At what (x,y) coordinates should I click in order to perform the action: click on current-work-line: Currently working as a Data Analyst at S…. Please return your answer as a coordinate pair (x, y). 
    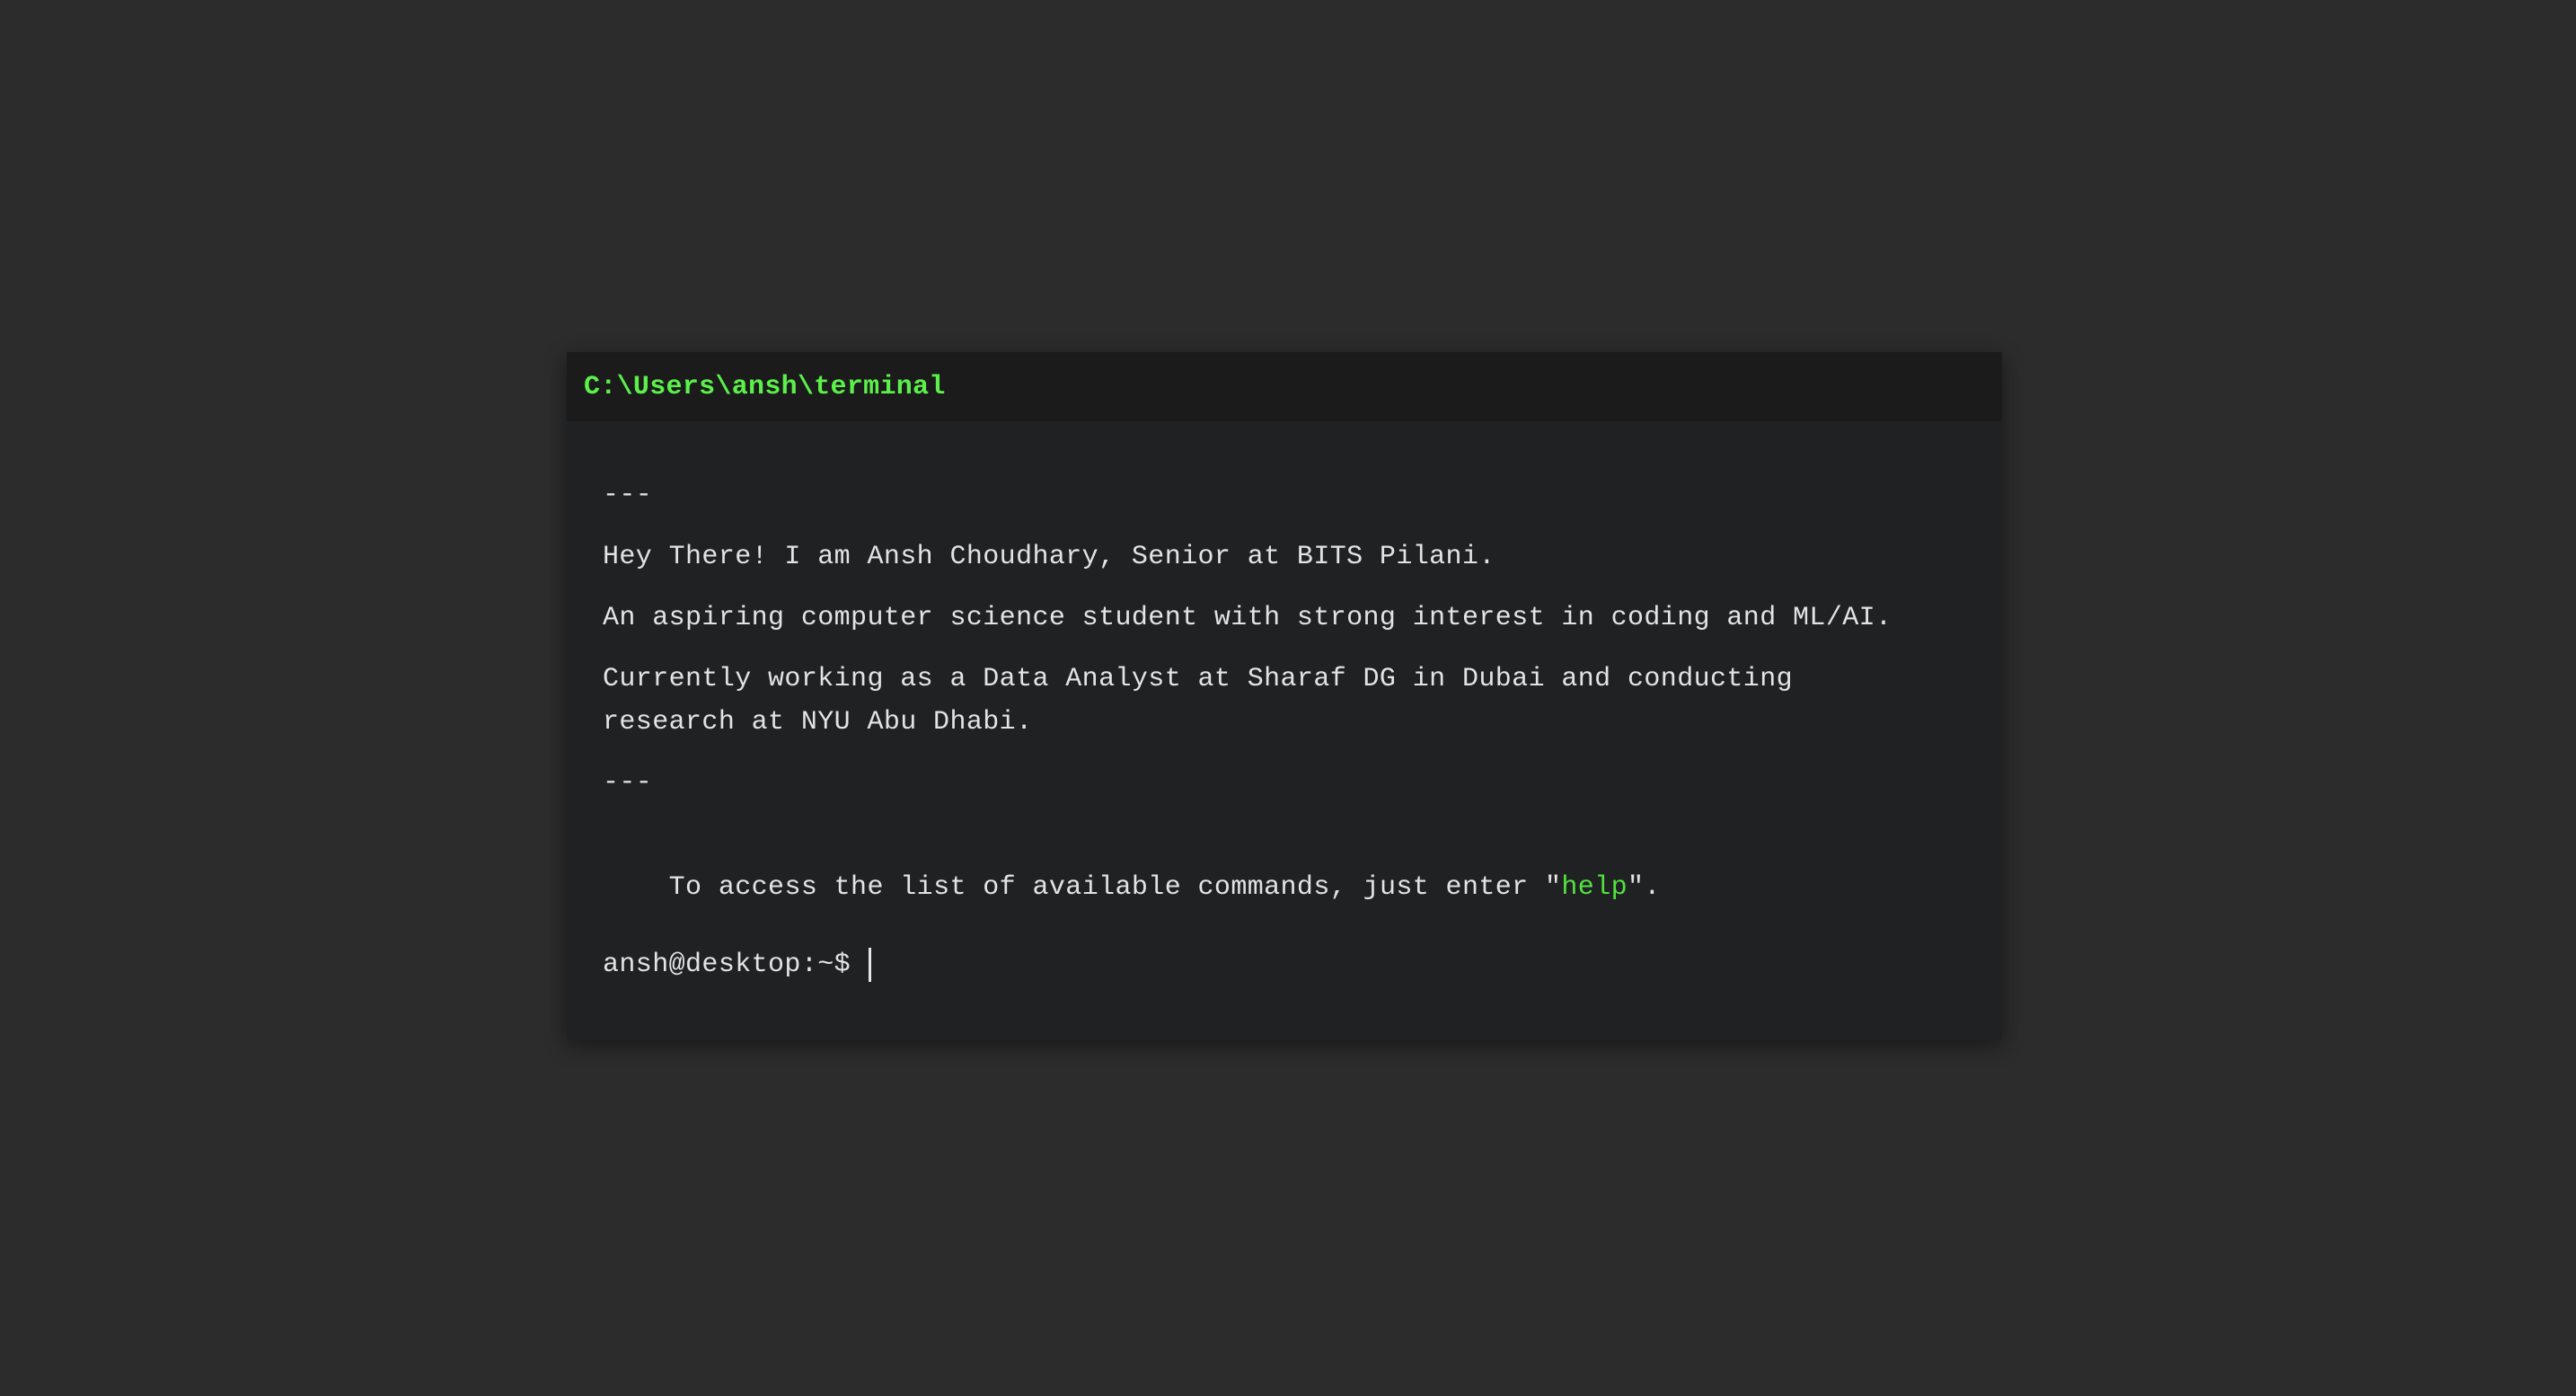
    Looking at the image, I should click on (1206, 701).